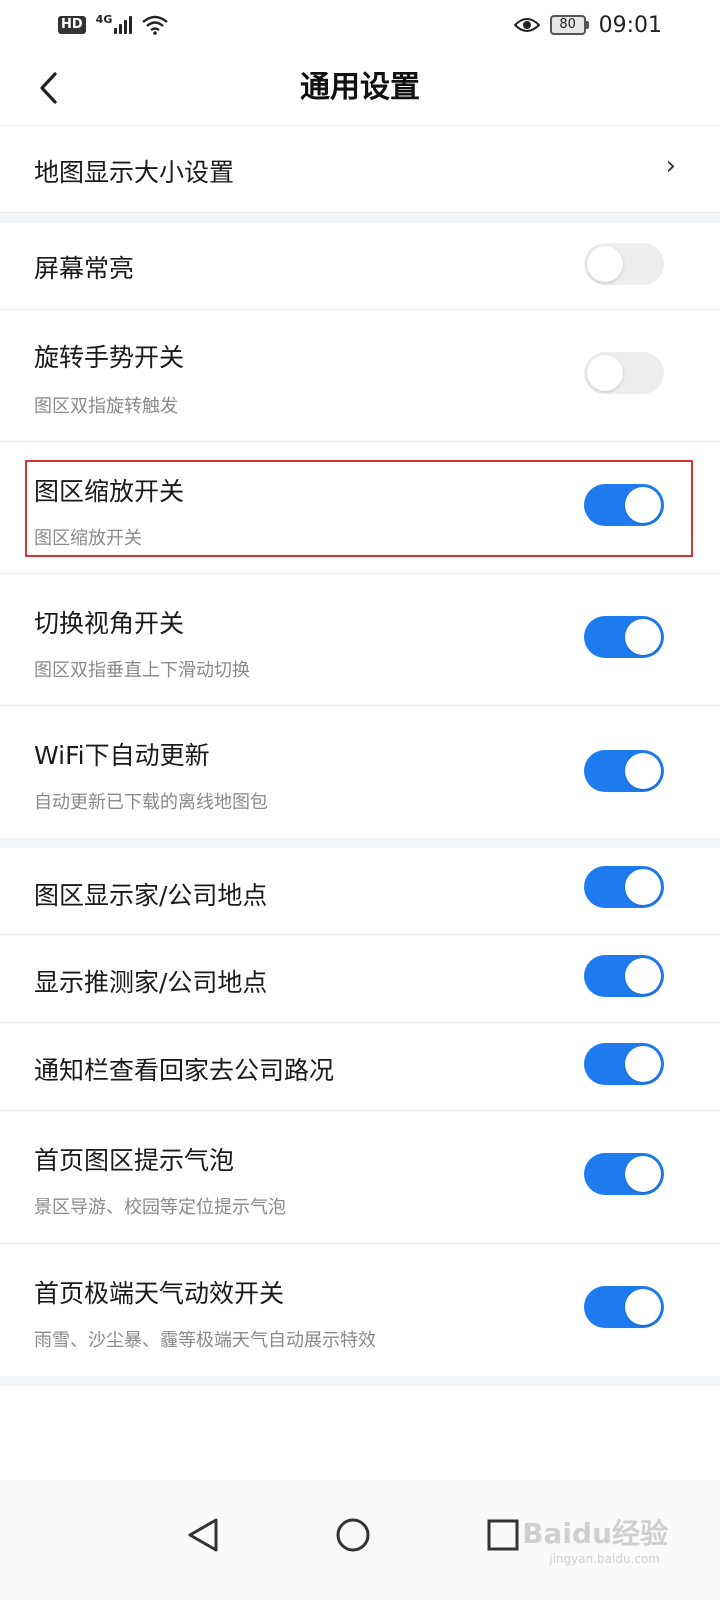  I want to click on eye-icon, so click(526, 25).